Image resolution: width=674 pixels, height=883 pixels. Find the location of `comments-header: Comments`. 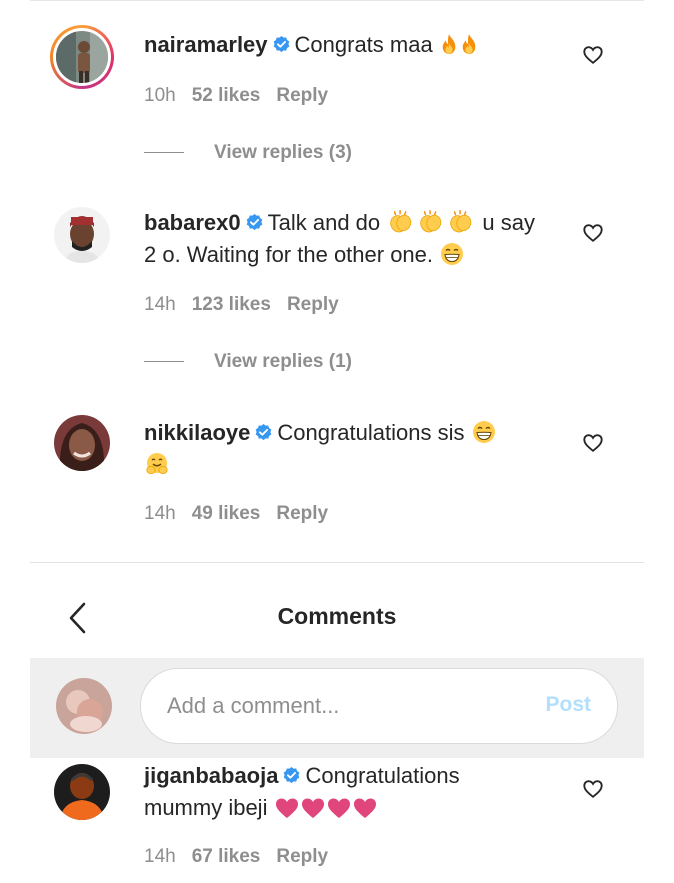

comments-header: Comments is located at coordinates (337, 610).